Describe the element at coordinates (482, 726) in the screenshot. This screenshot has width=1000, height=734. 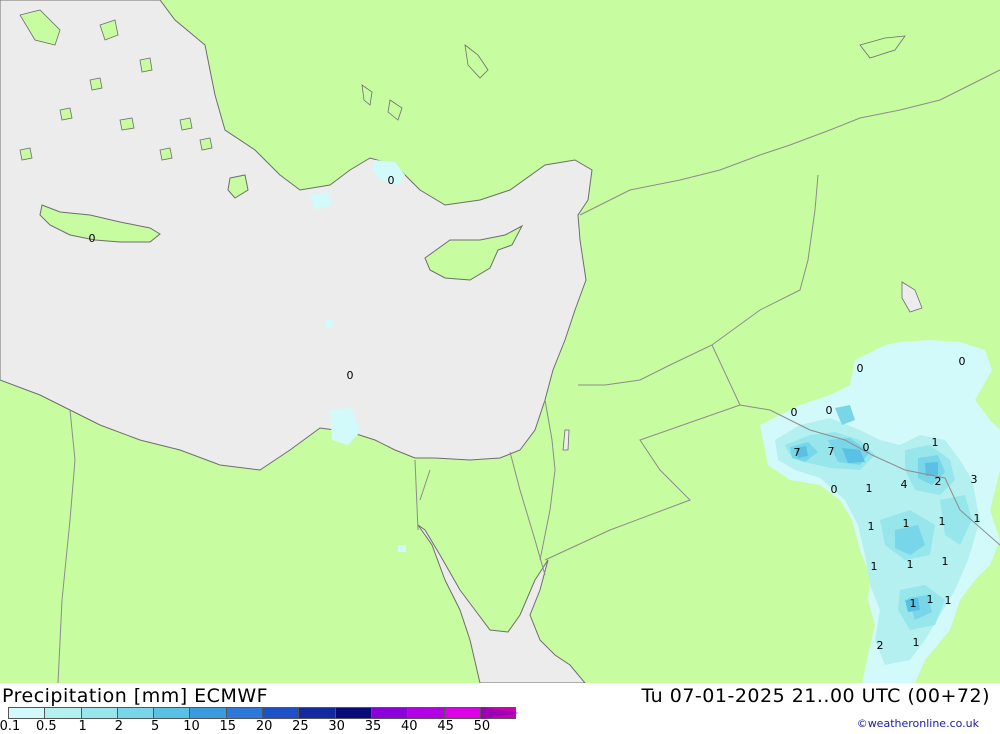
I see `legend-tick-label: 50` at that location.